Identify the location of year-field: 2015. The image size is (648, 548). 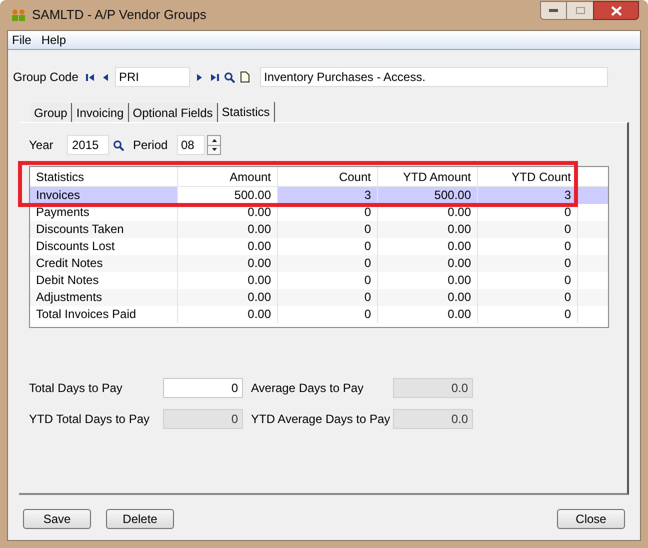
(88, 145).